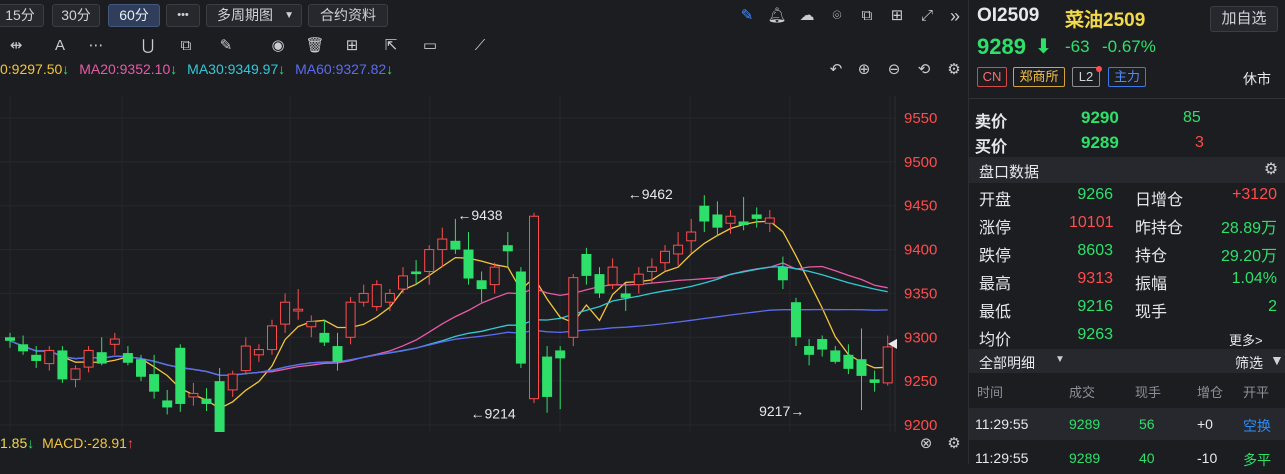  I want to click on zoom-out-icon: ⊖, so click(894, 70).